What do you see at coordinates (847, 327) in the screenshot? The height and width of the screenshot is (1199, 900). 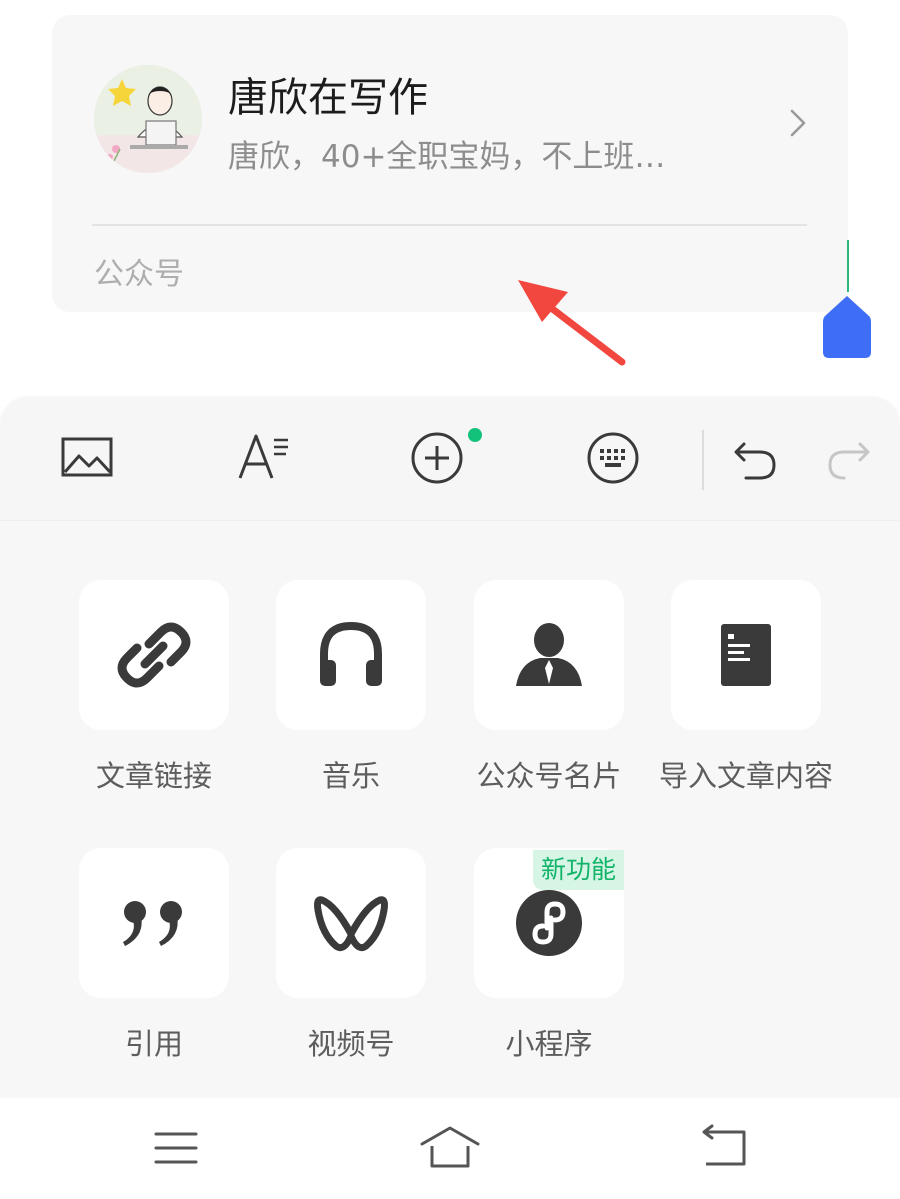 I see `cursor-handle-icon` at bounding box center [847, 327].